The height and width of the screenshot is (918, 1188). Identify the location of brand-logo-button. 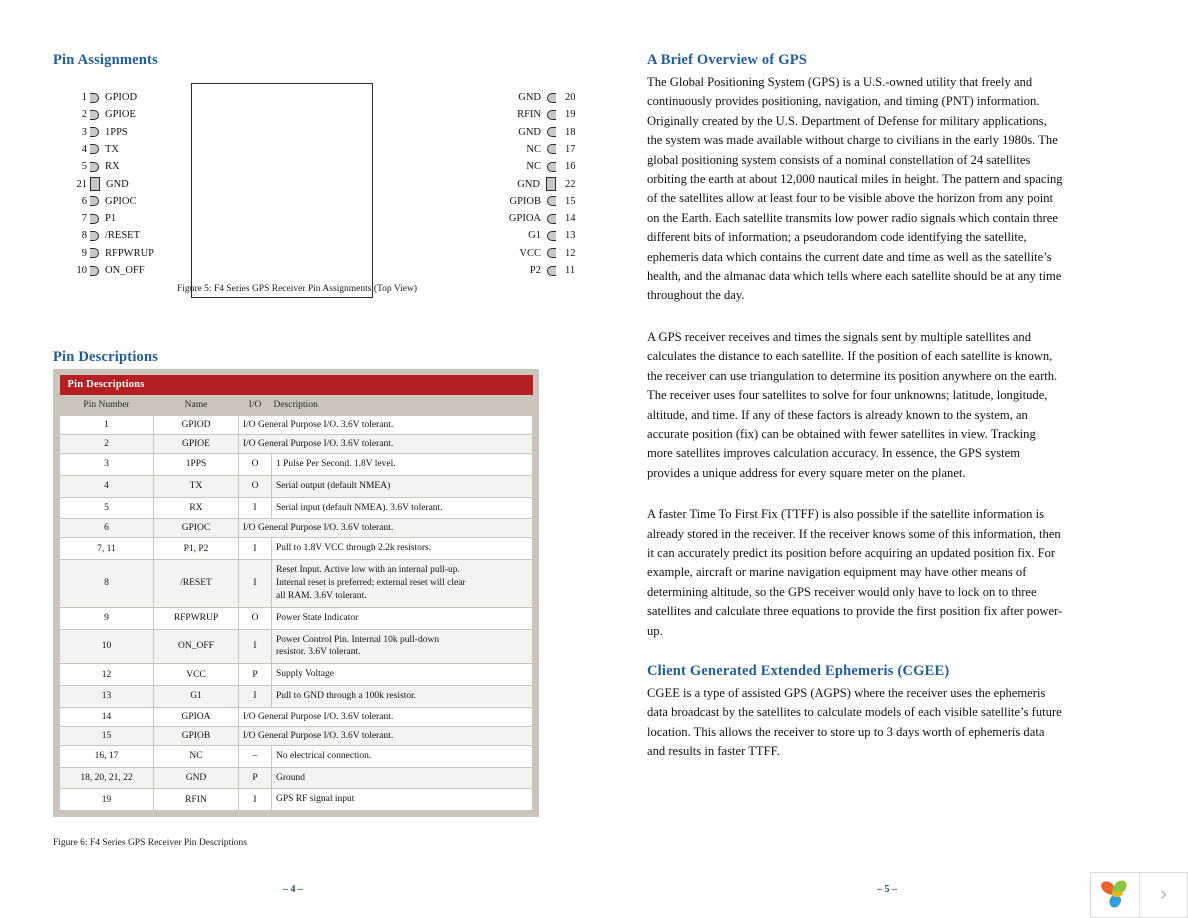
(1115, 895).